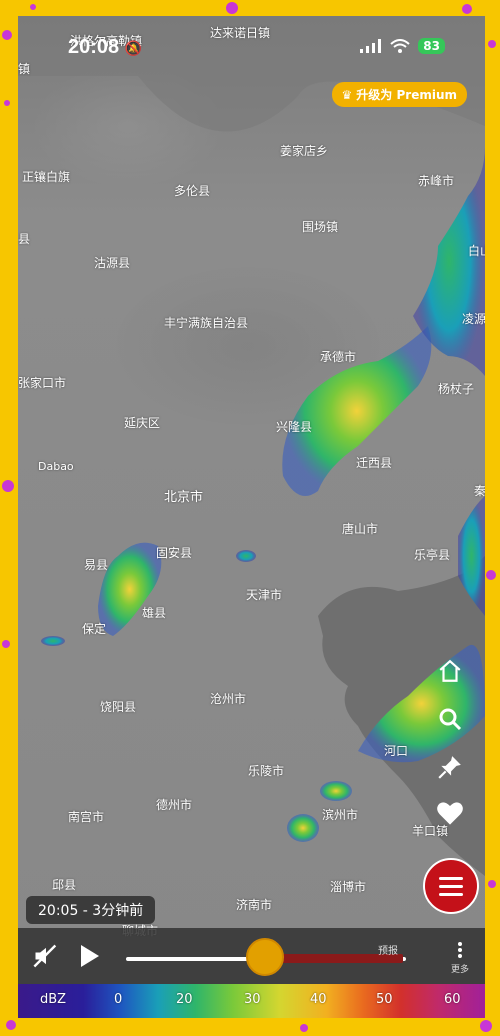 This screenshot has width=500, height=1036. Describe the element at coordinates (360, 529) in the screenshot. I see `map-label: 唐山市` at that location.